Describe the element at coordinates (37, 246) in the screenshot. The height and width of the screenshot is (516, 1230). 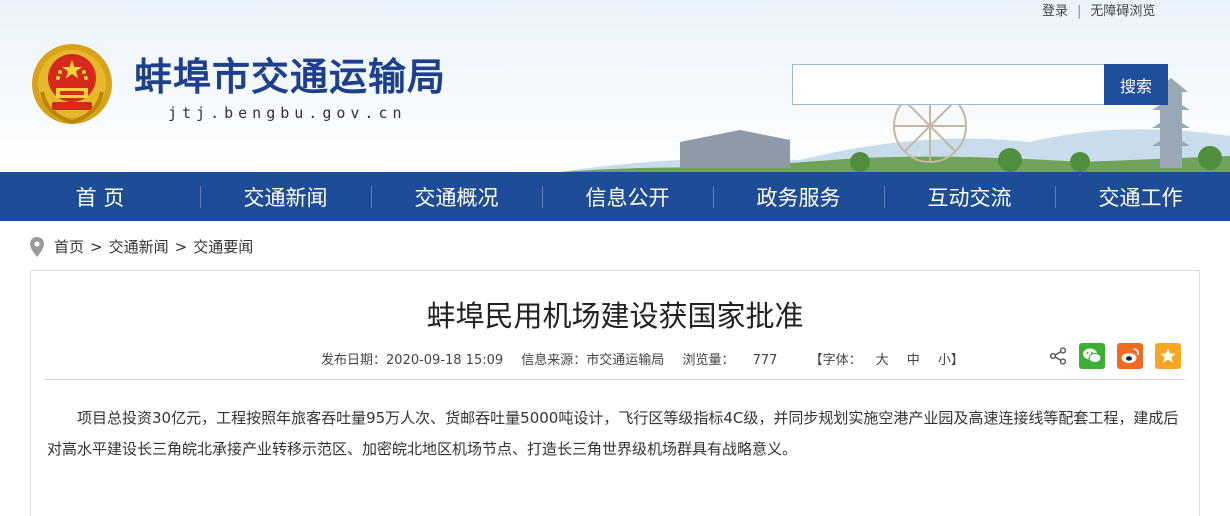
I see `location-pin-icon` at that location.